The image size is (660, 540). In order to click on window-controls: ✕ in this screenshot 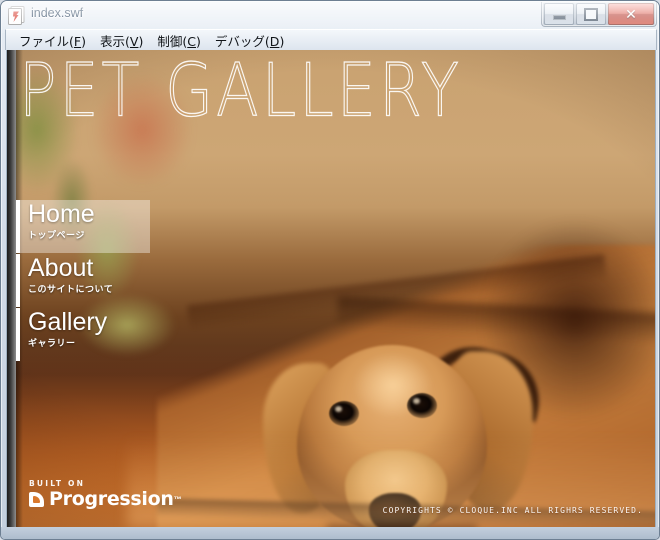, I will do `click(599, 14)`.